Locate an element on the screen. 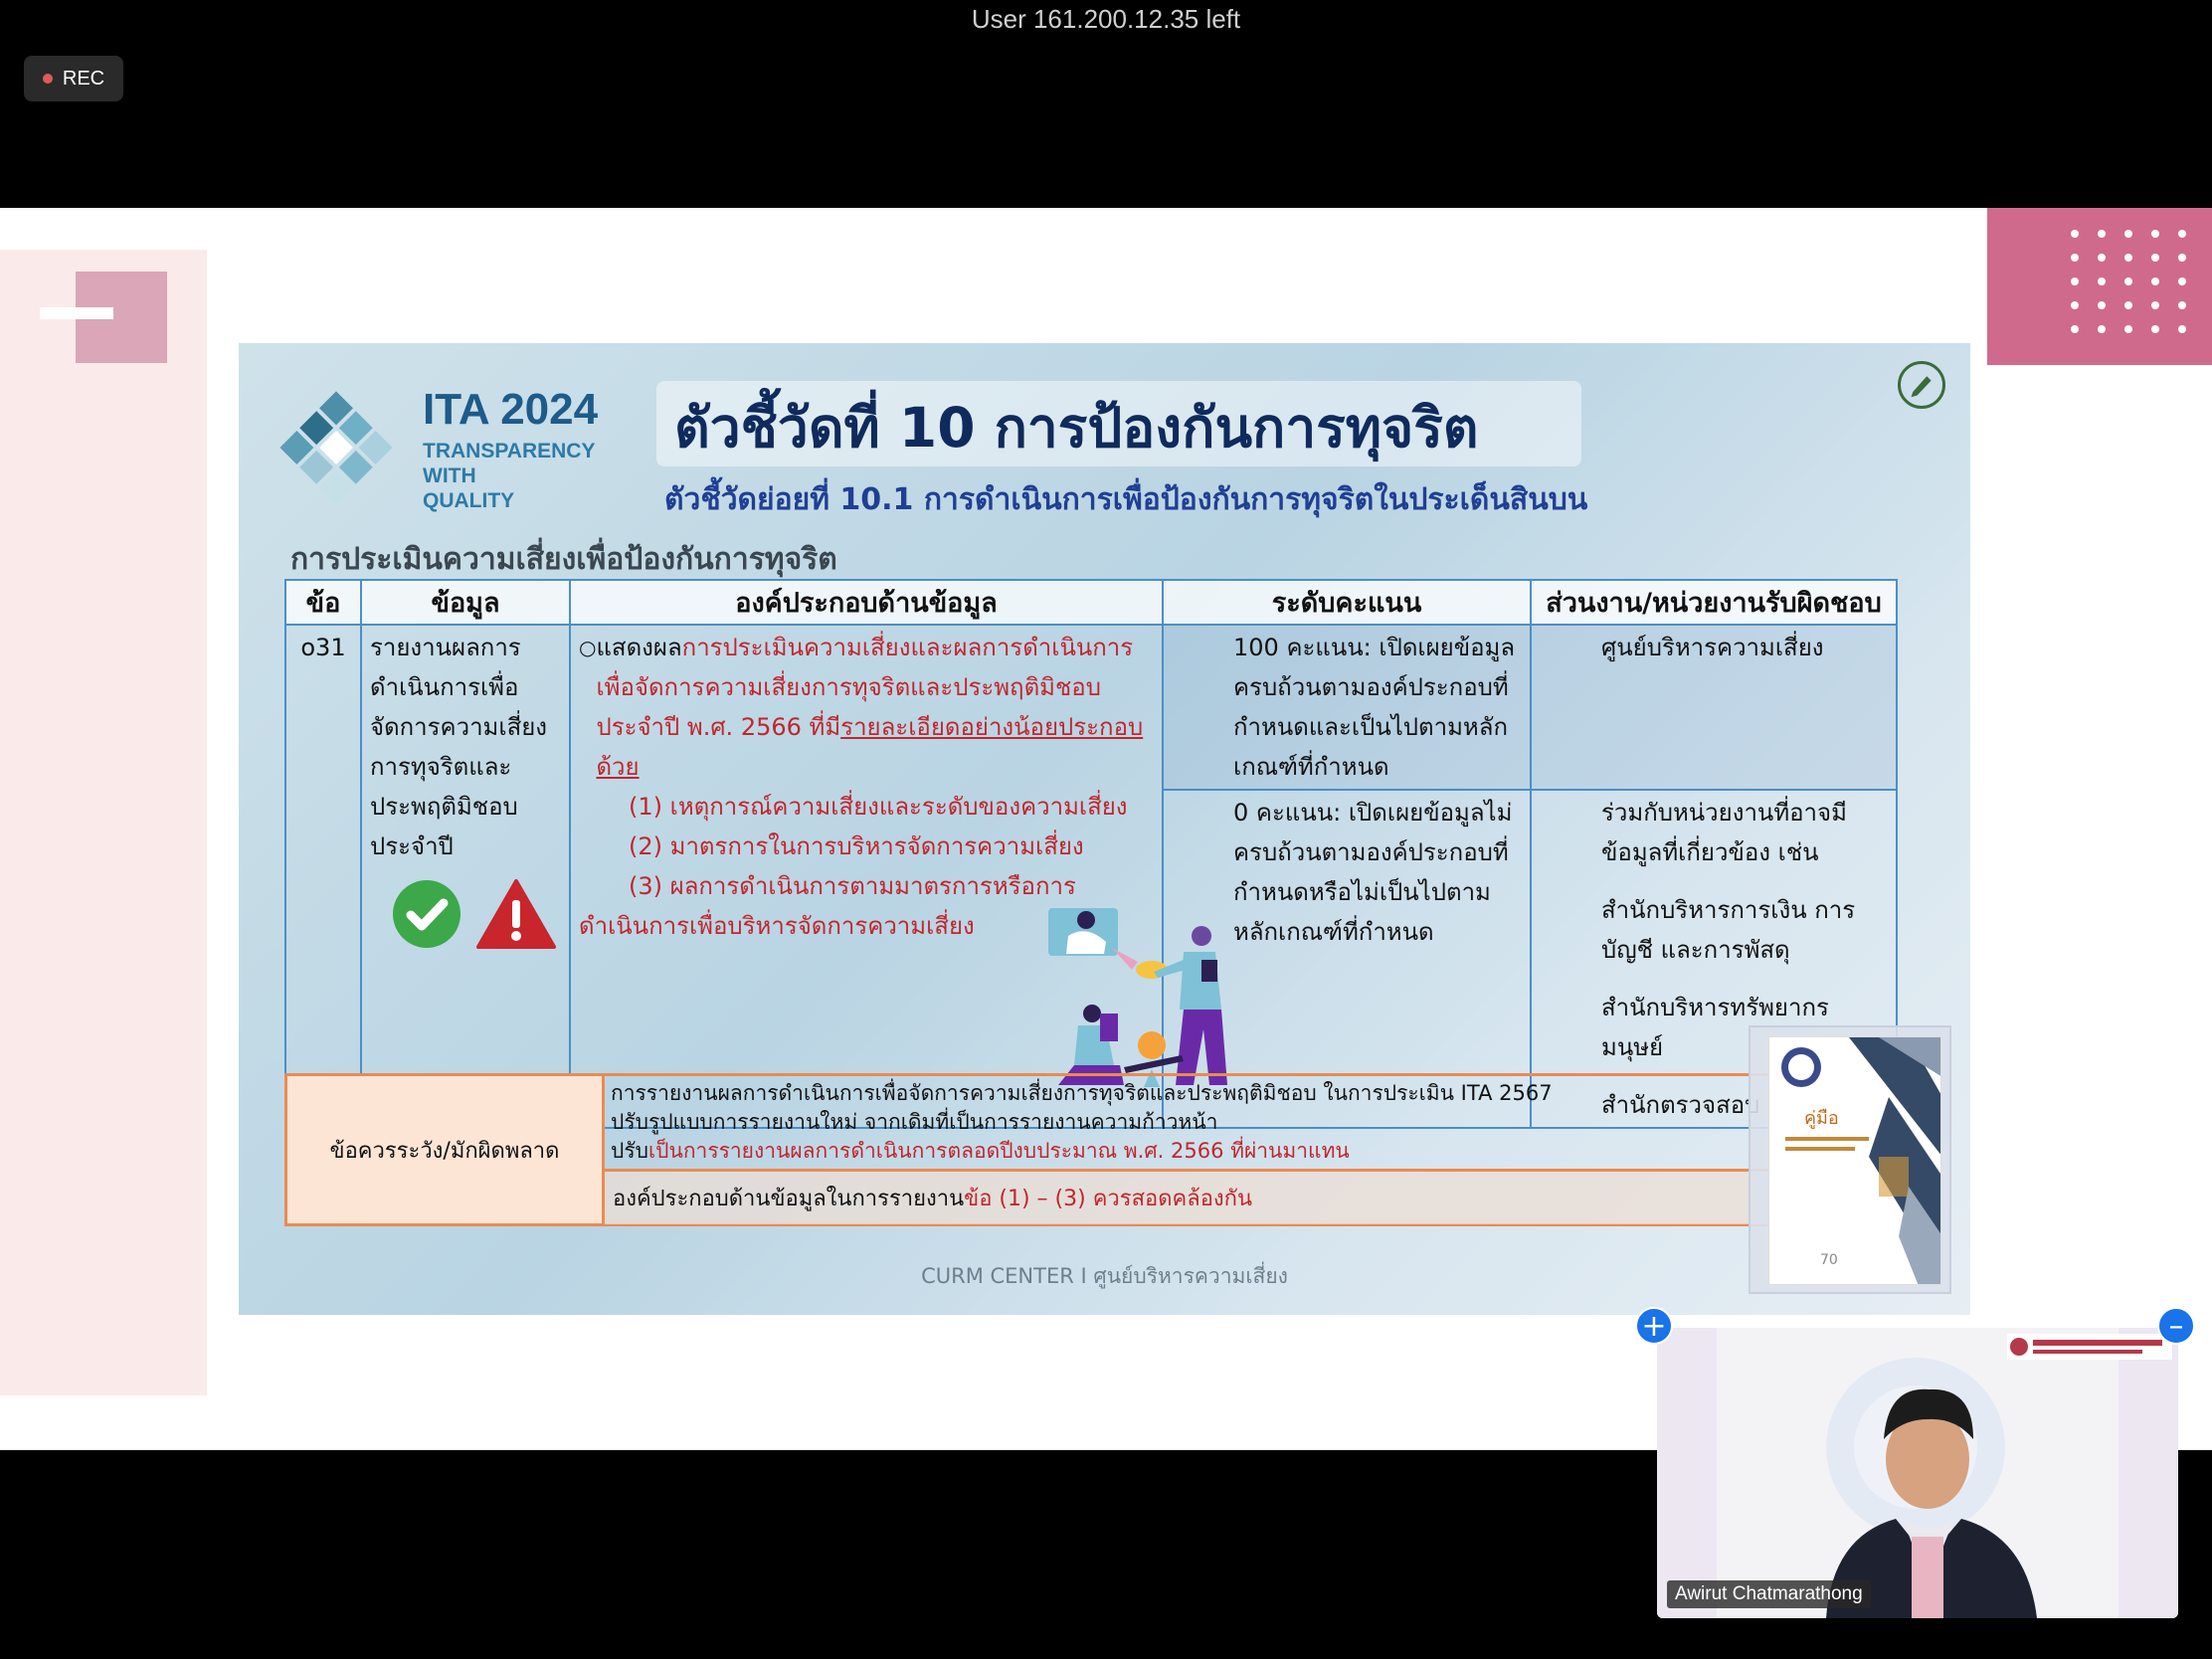  dot-grid-decoration is located at coordinates (2099, 286).